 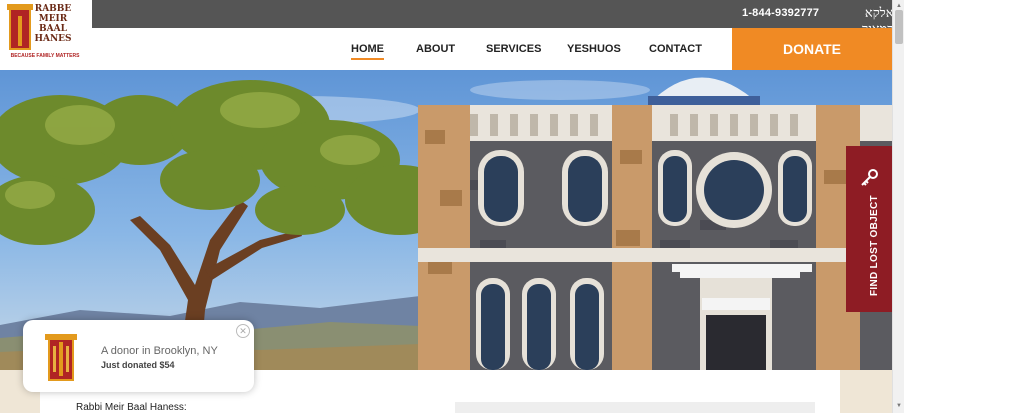 What do you see at coordinates (635, 407) in the screenshot?
I see `content-media-placeholder` at bounding box center [635, 407].